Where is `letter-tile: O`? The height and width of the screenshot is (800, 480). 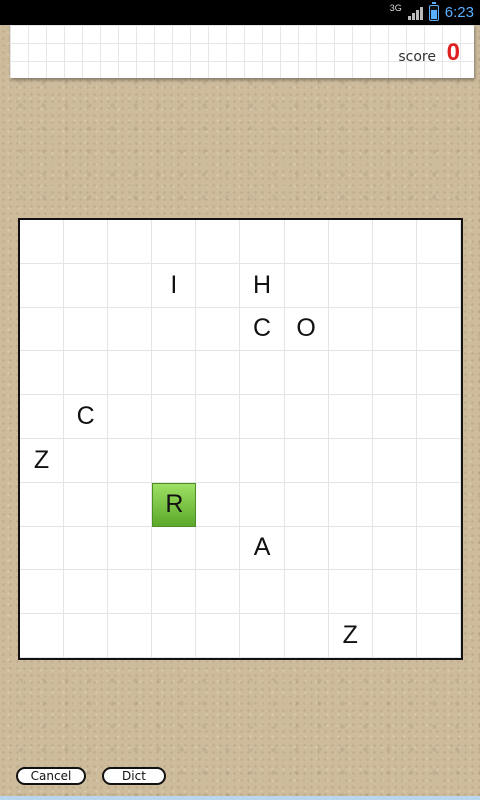
letter-tile: O is located at coordinates (306, 329).